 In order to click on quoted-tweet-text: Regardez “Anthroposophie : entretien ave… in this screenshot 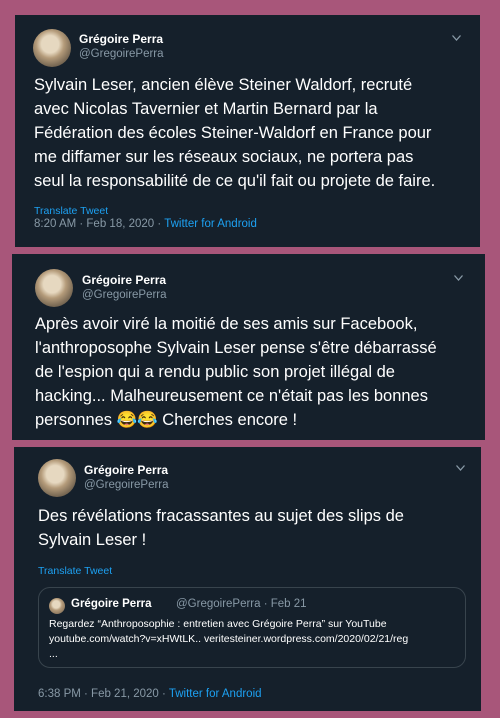, I will do `click(254, 639)`.